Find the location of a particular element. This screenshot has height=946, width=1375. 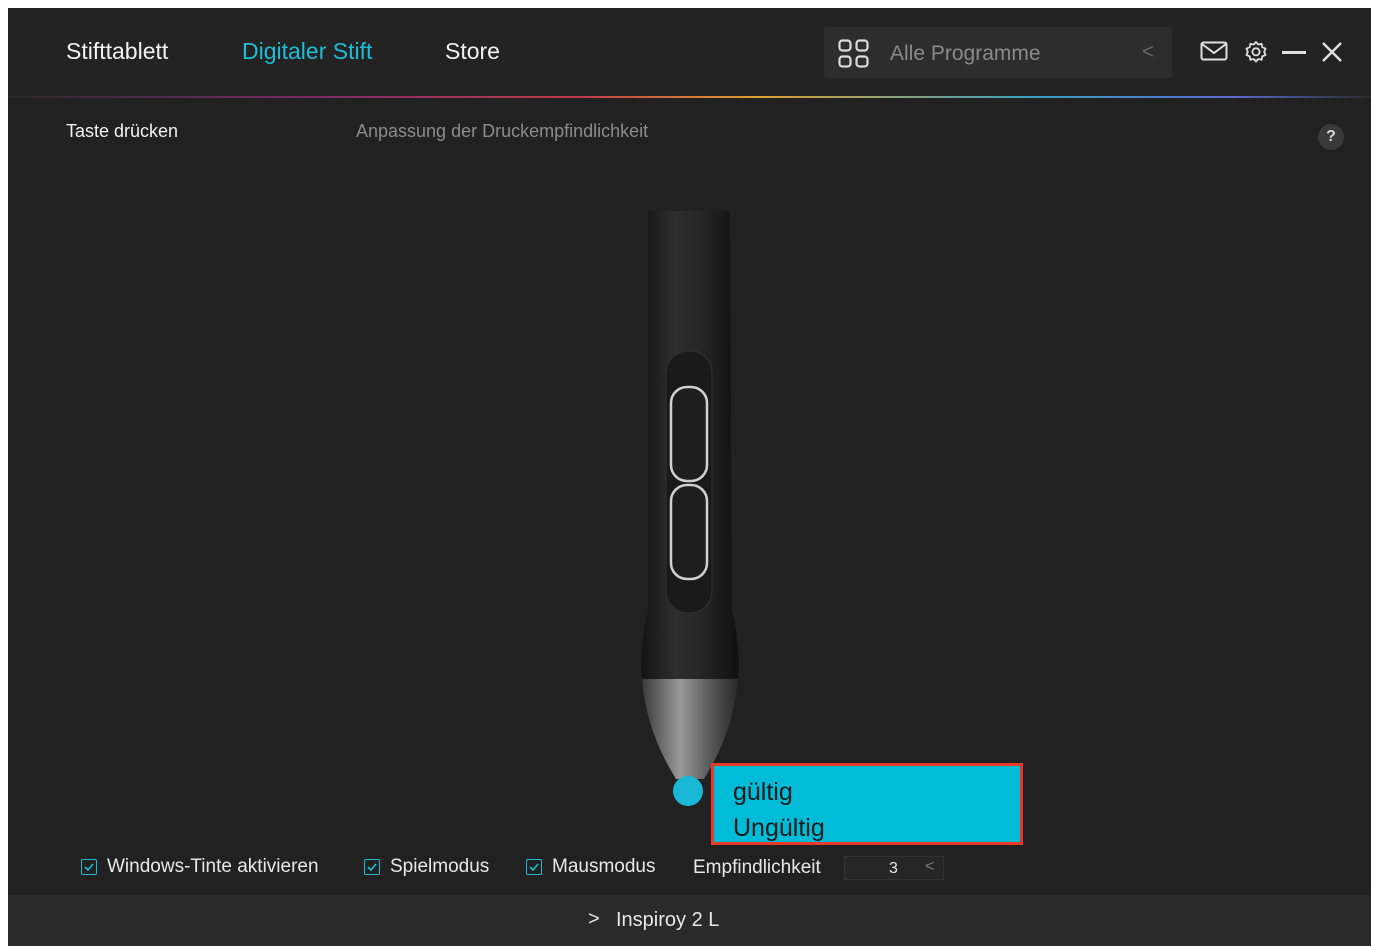

sensitivity-selector: 3 < is located at coordinates (894, 868).